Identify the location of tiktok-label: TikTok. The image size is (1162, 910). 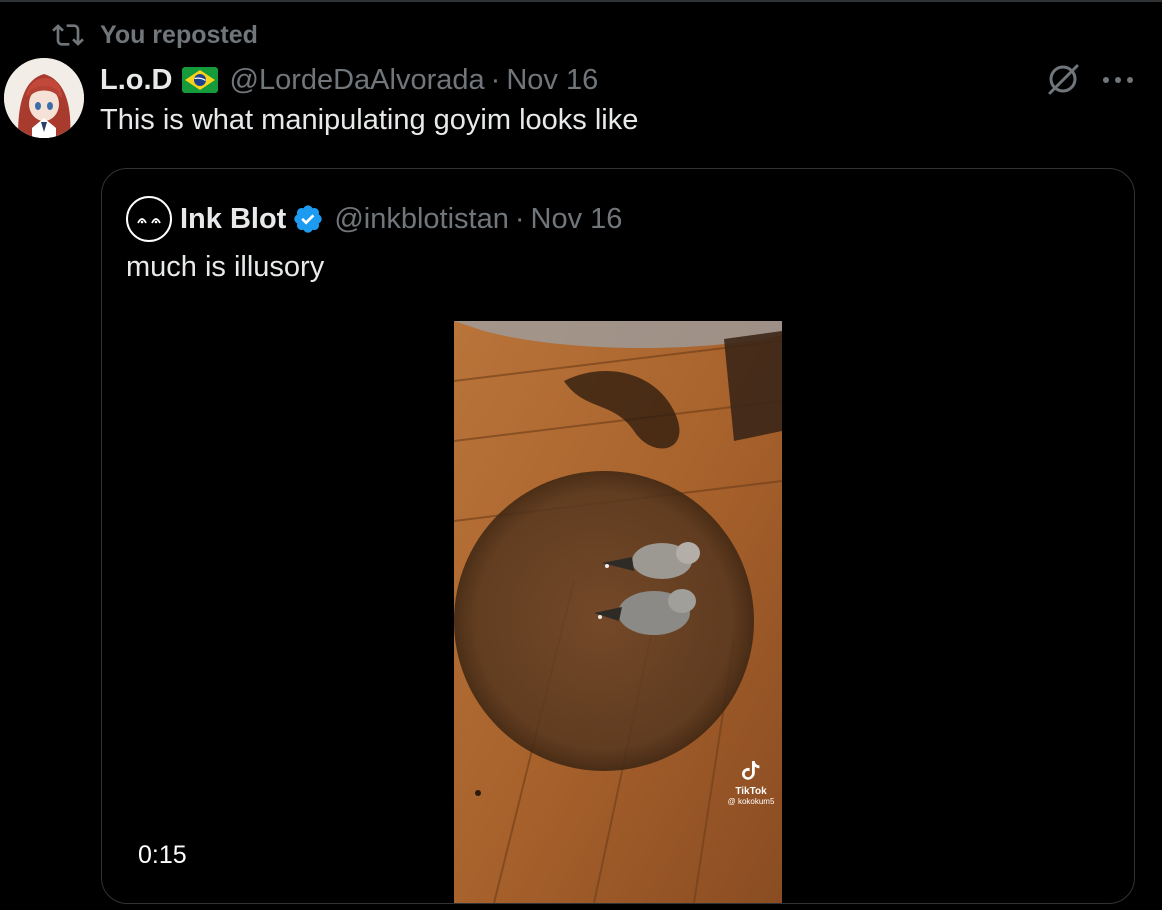
(751, 791).